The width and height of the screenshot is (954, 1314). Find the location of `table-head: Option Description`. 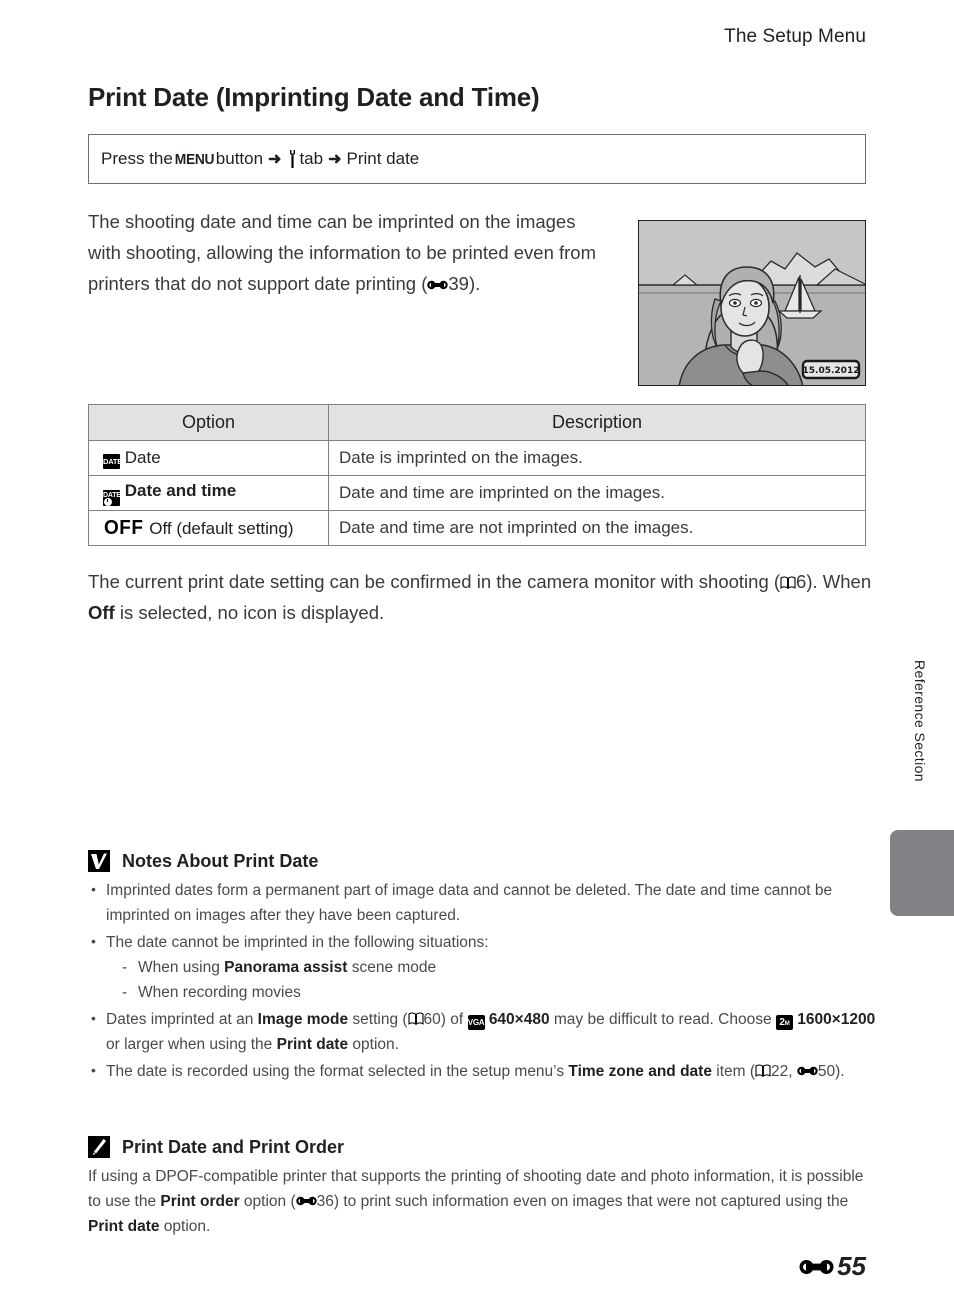

table-head: Option Description is located at coordinates (477, 422).